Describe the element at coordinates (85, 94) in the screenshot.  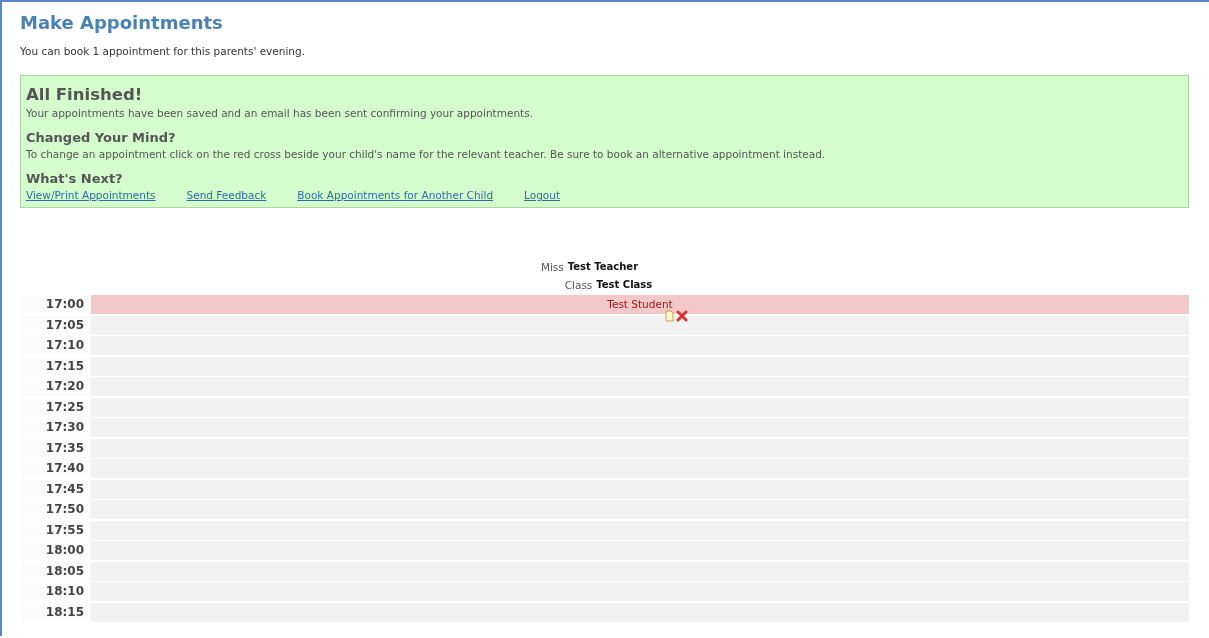
I see `notice-heading: All Finished!` at that location.